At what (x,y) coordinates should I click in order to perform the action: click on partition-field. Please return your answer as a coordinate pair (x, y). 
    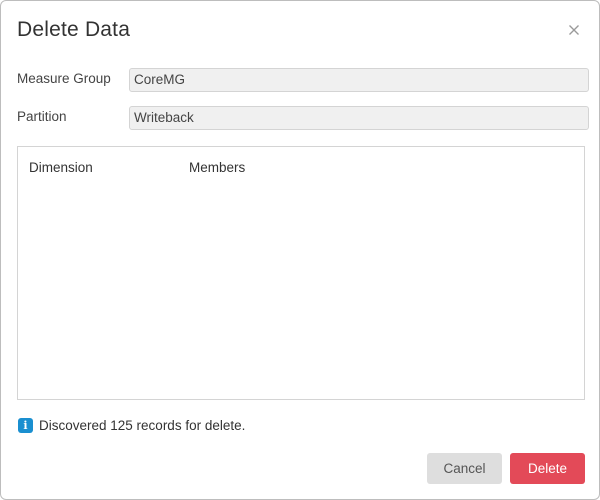
    Looking at the image, I should click on (359, 118).